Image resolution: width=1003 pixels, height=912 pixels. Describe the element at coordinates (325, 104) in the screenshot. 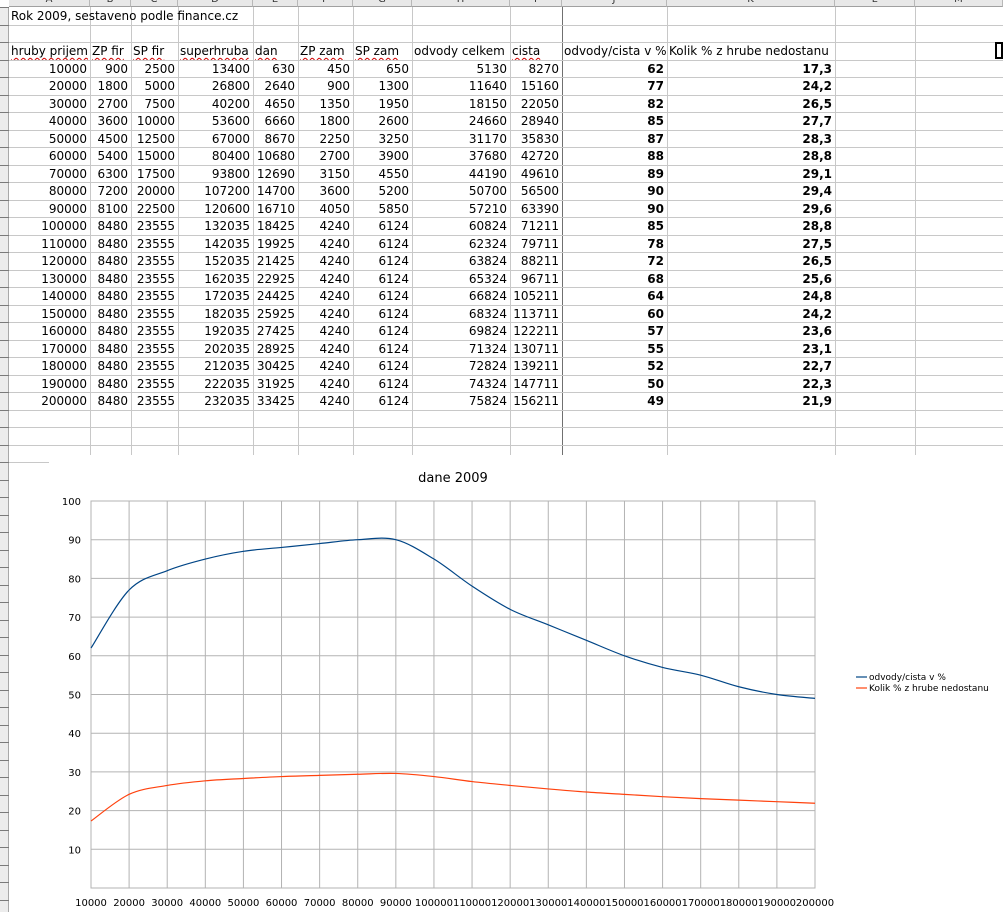

I see `data-cell: 1350` at that location.